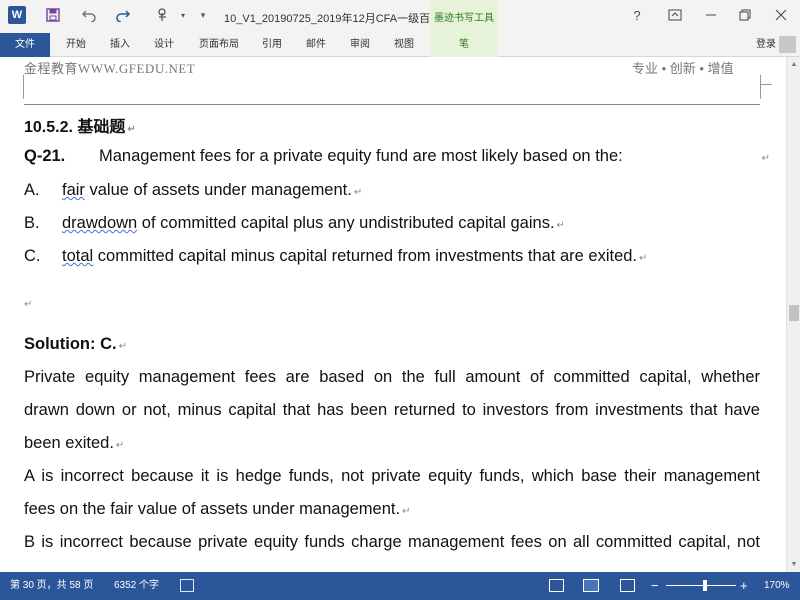 This screenshot has width=800, height=600. I want to click on margin-corner-right, so click(766, 80).